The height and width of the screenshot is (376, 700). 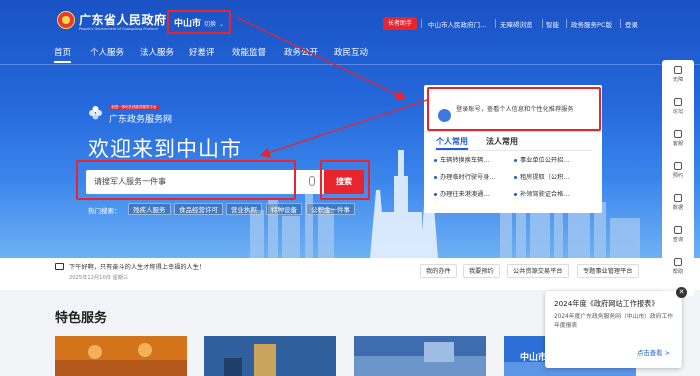 I want to click on date-text: 2025年12月10日 星期三, so click(x=99, y=278).